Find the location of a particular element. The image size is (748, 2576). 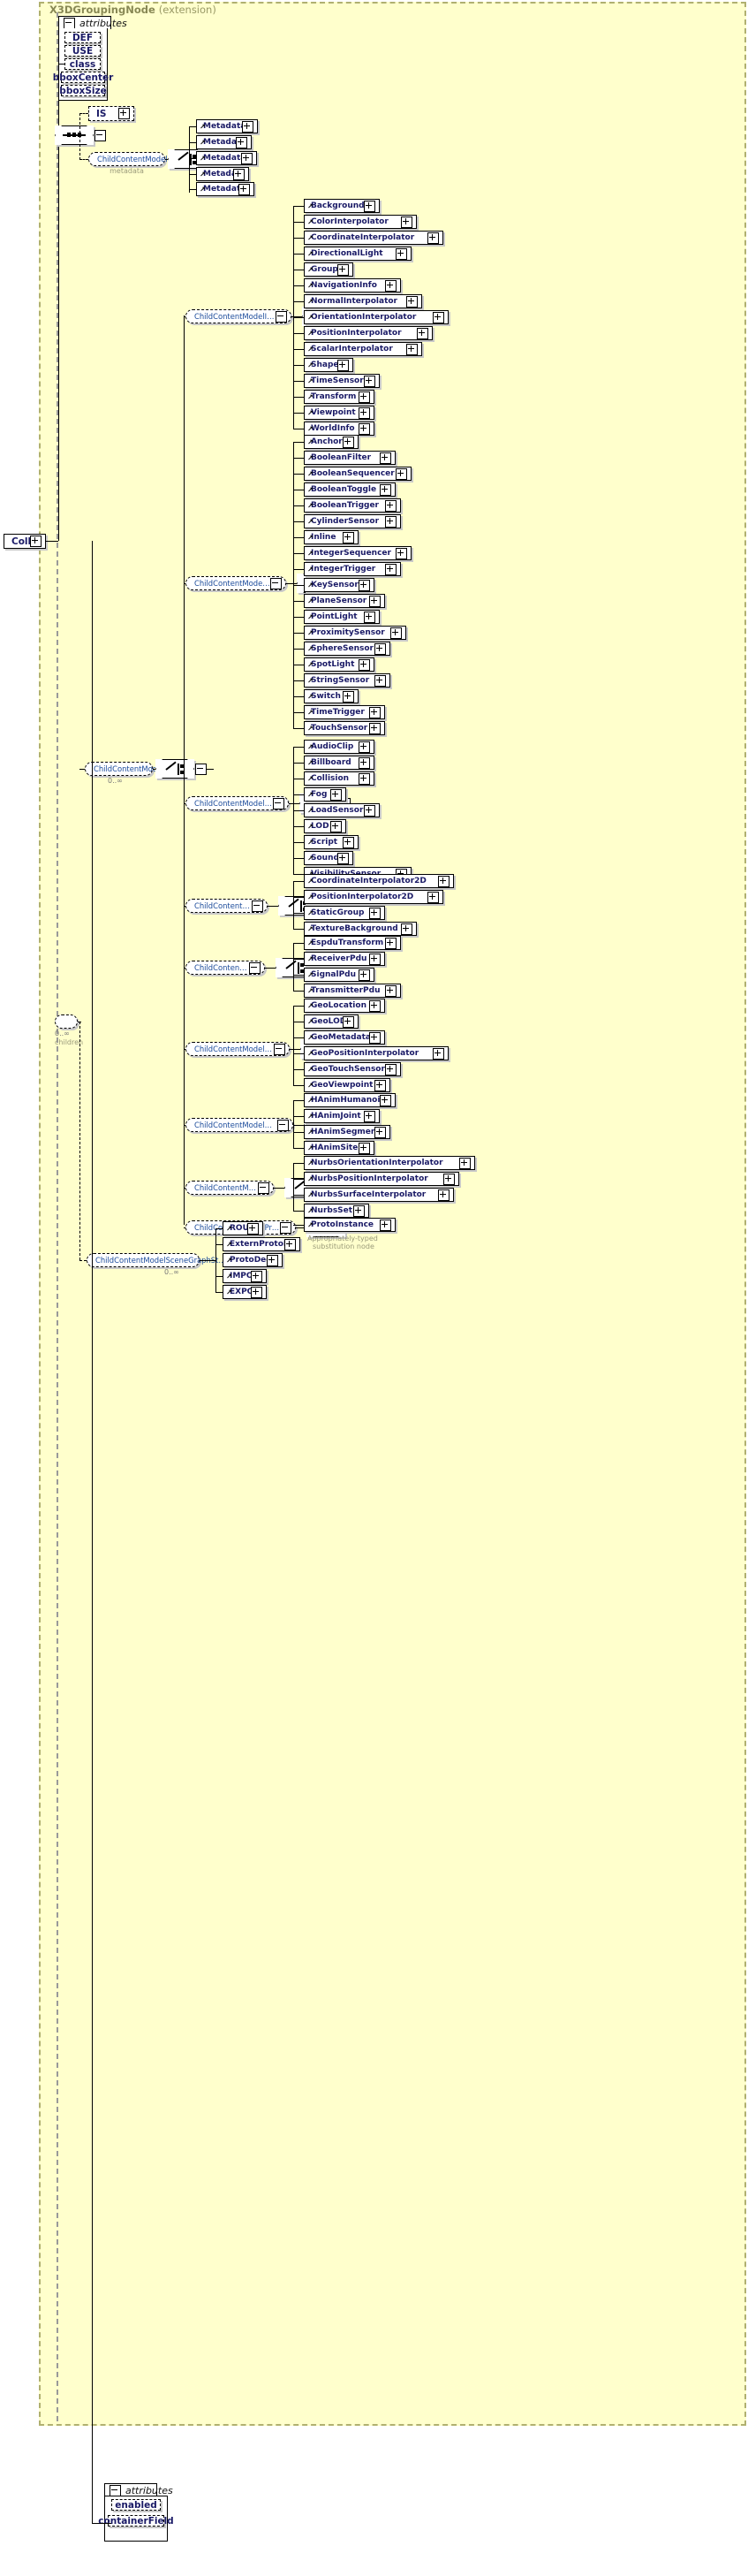

element-is: IS is located at coordinates (111, 113).